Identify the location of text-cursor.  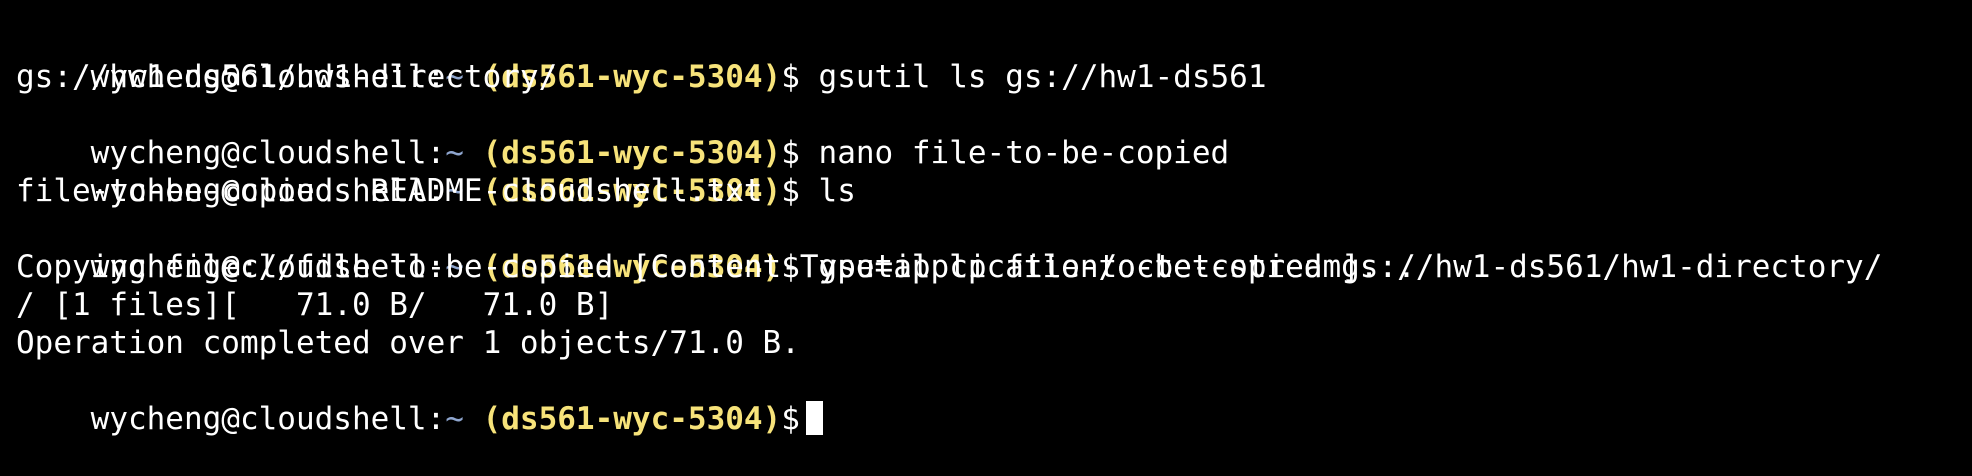
(814, 418).